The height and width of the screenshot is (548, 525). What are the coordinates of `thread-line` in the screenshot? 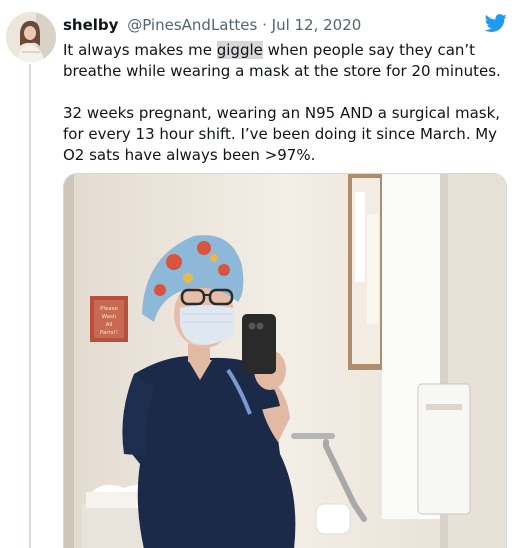 It's located at (30, 306).